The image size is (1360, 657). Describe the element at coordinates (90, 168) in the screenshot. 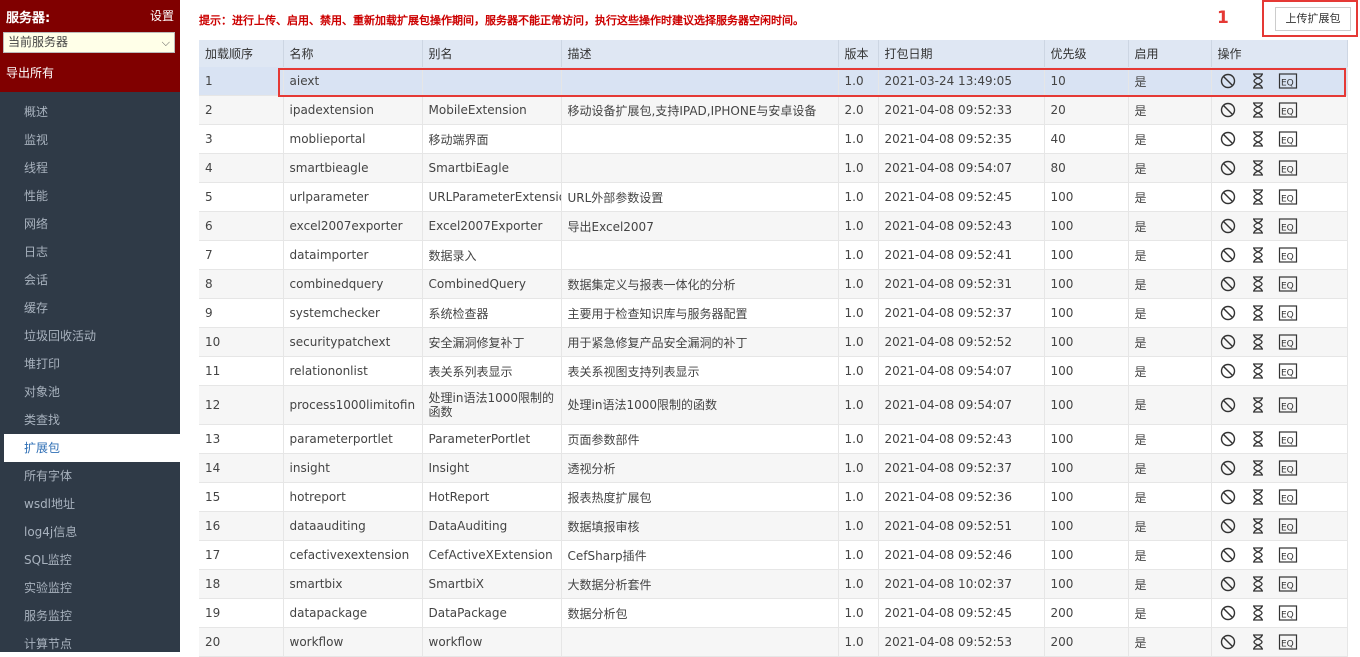

I see `sidebar-item: 线程` at that location.